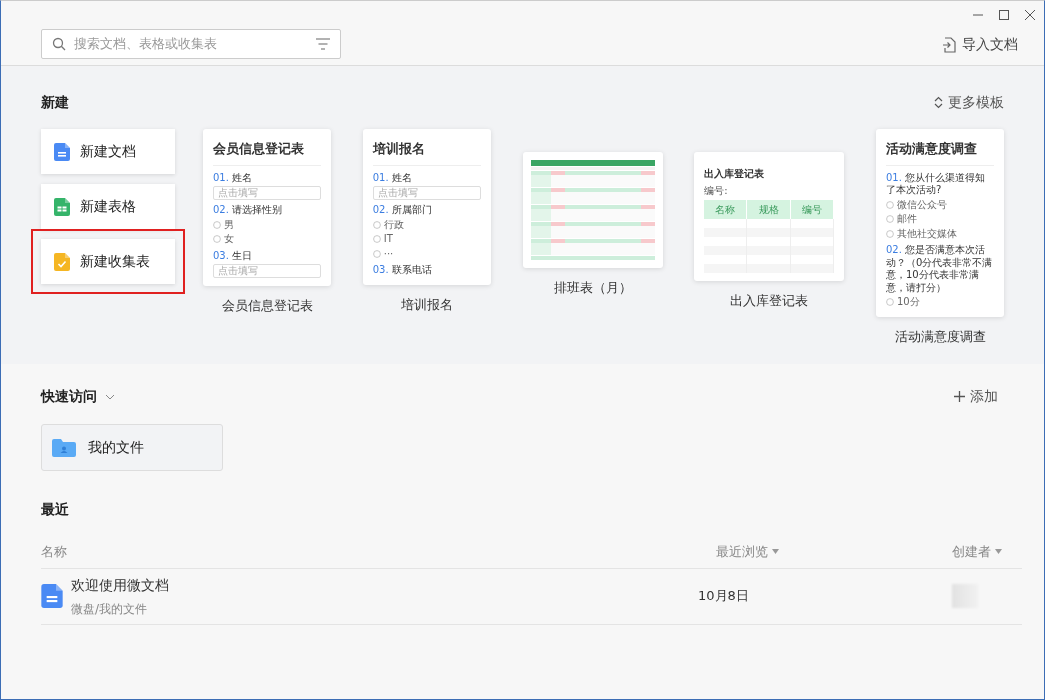 The width and height of the screenshot is (1045, 700). I want to click on preview-title: 活动满意度调查, so click(940, 152).